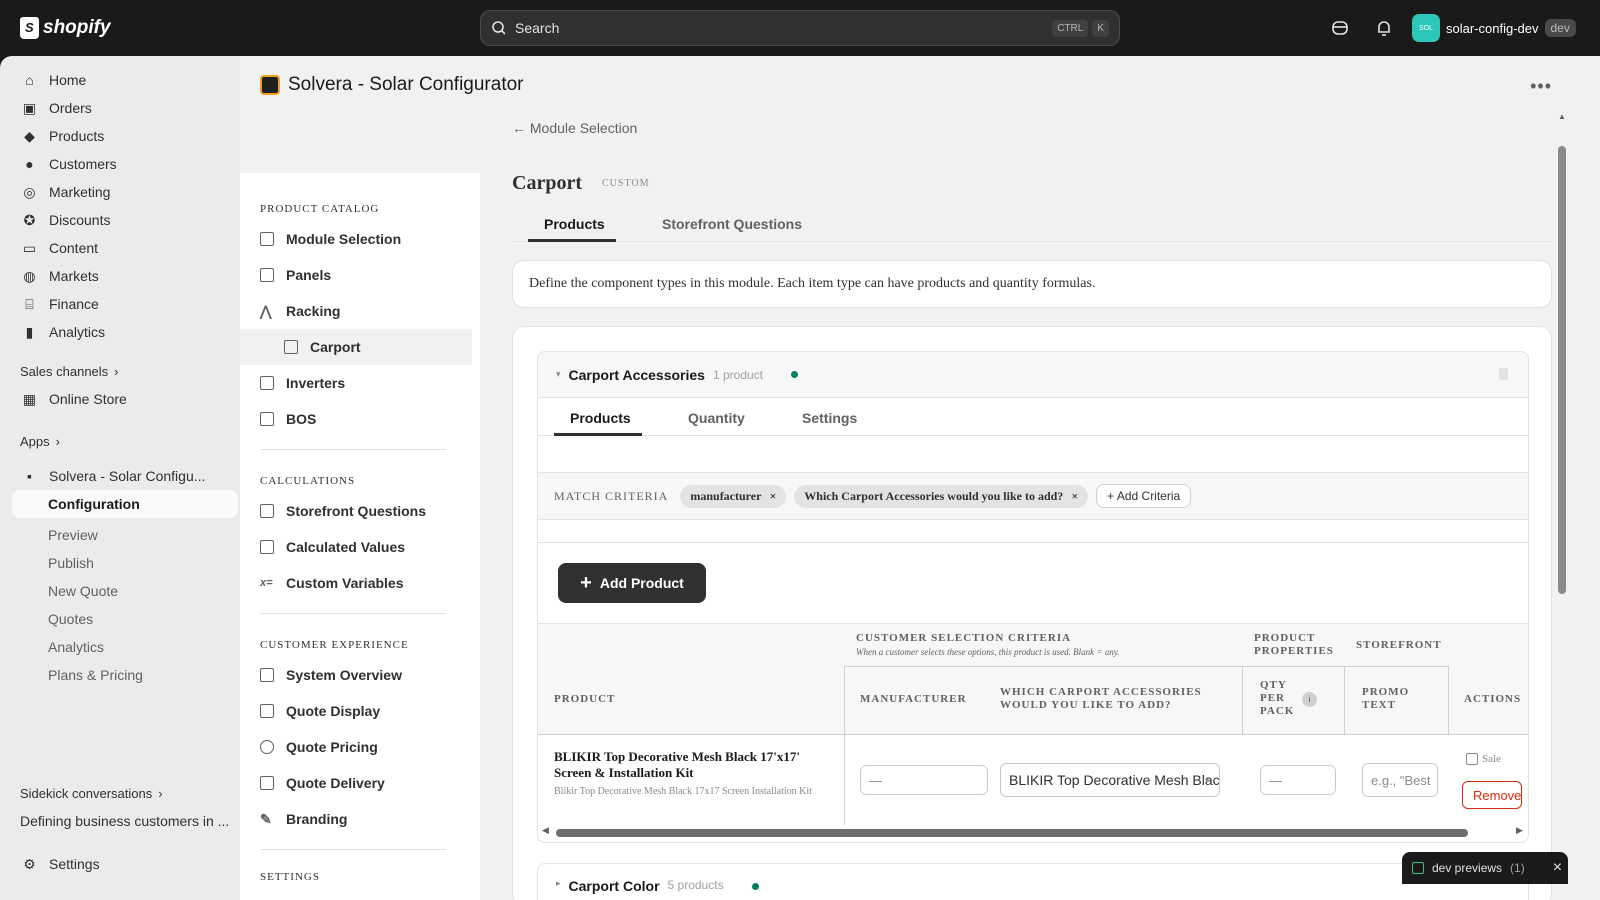 Image resolution: width=1600 pixels, height=900 pixels. What do you see at coordinates (91, 793) in the screenshot?
I see `sidekick-heading: Sidekick conversations ›` at bounding box center [91, 793].